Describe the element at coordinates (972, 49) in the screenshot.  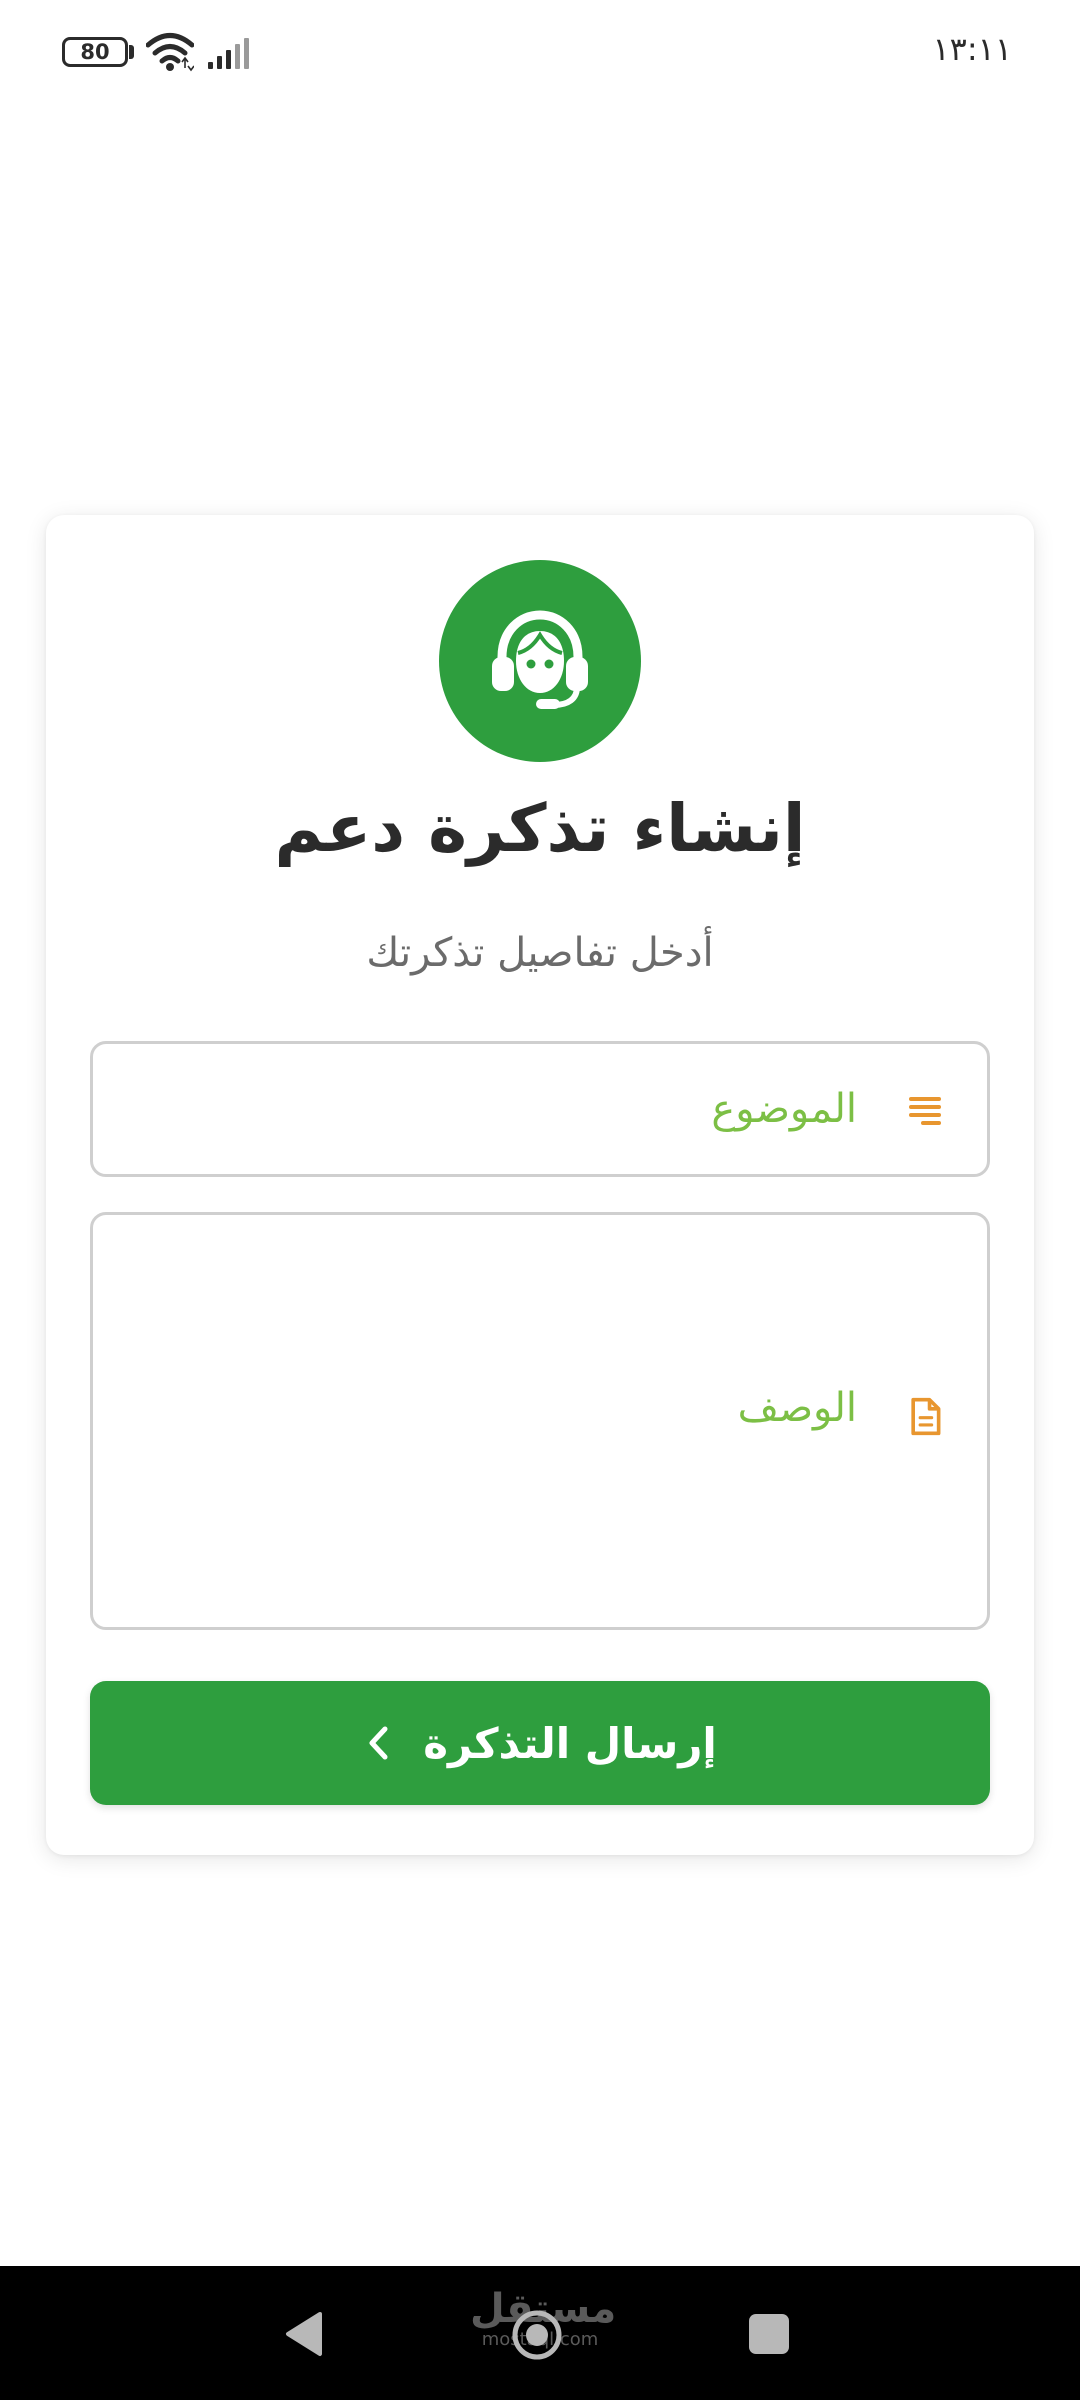
I see `status-time: ١٣:١١` at that location.